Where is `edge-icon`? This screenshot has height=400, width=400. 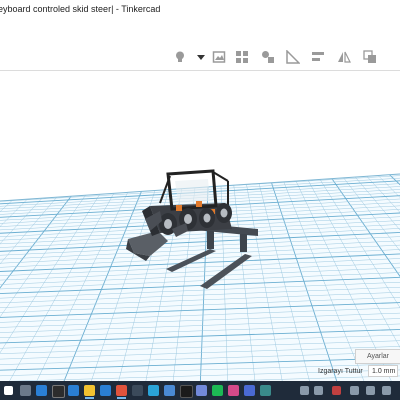
edge-icon is located at coordinates (73, 390).